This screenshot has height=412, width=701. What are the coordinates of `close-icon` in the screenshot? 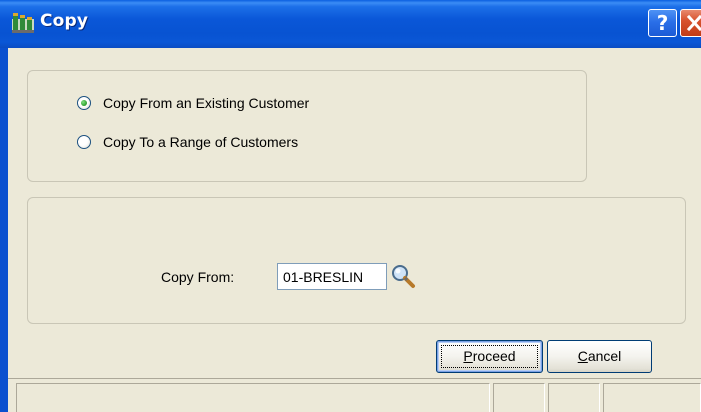 It's located at (690, 23).